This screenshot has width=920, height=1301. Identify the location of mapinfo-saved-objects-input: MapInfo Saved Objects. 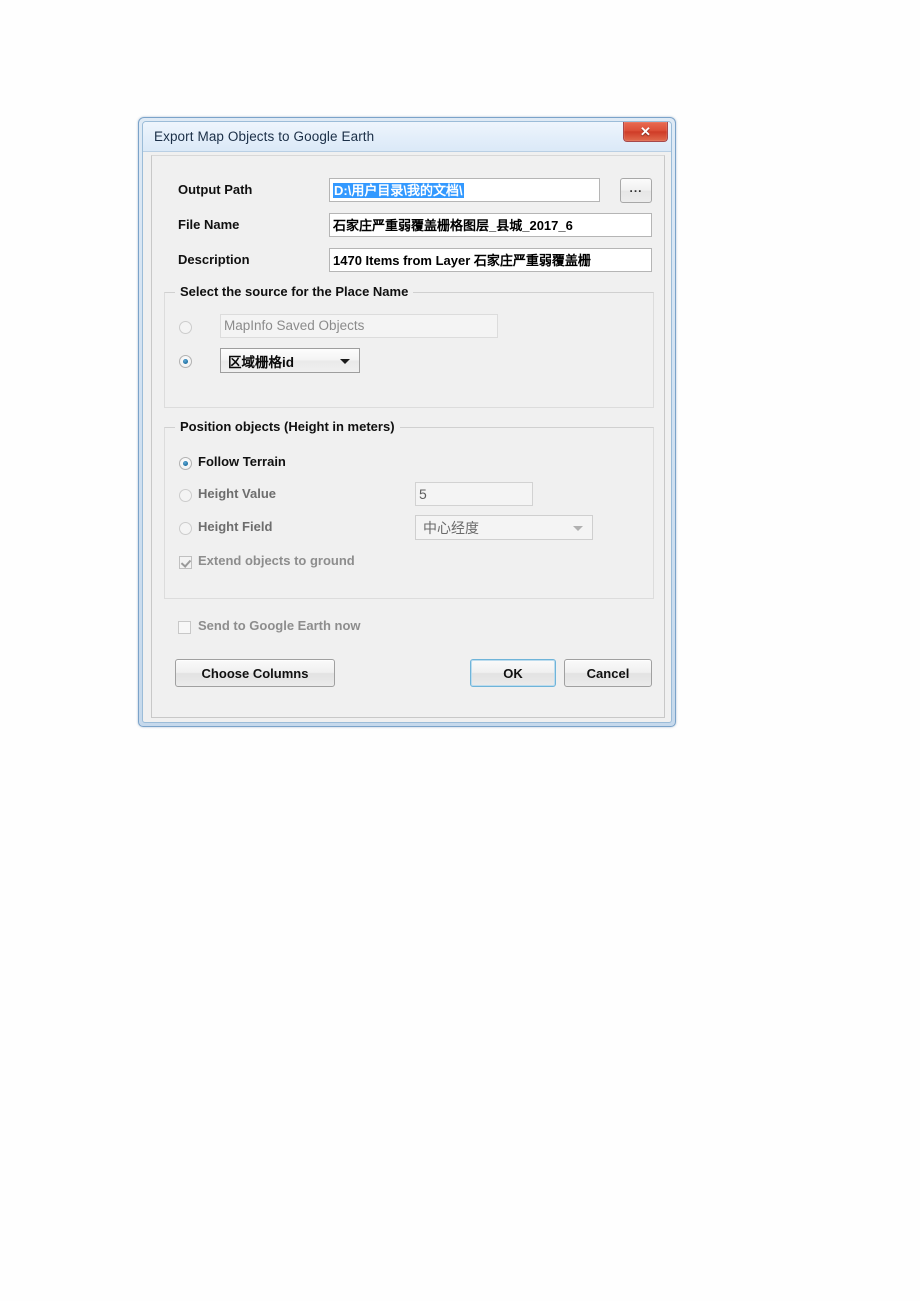
(359, 326).